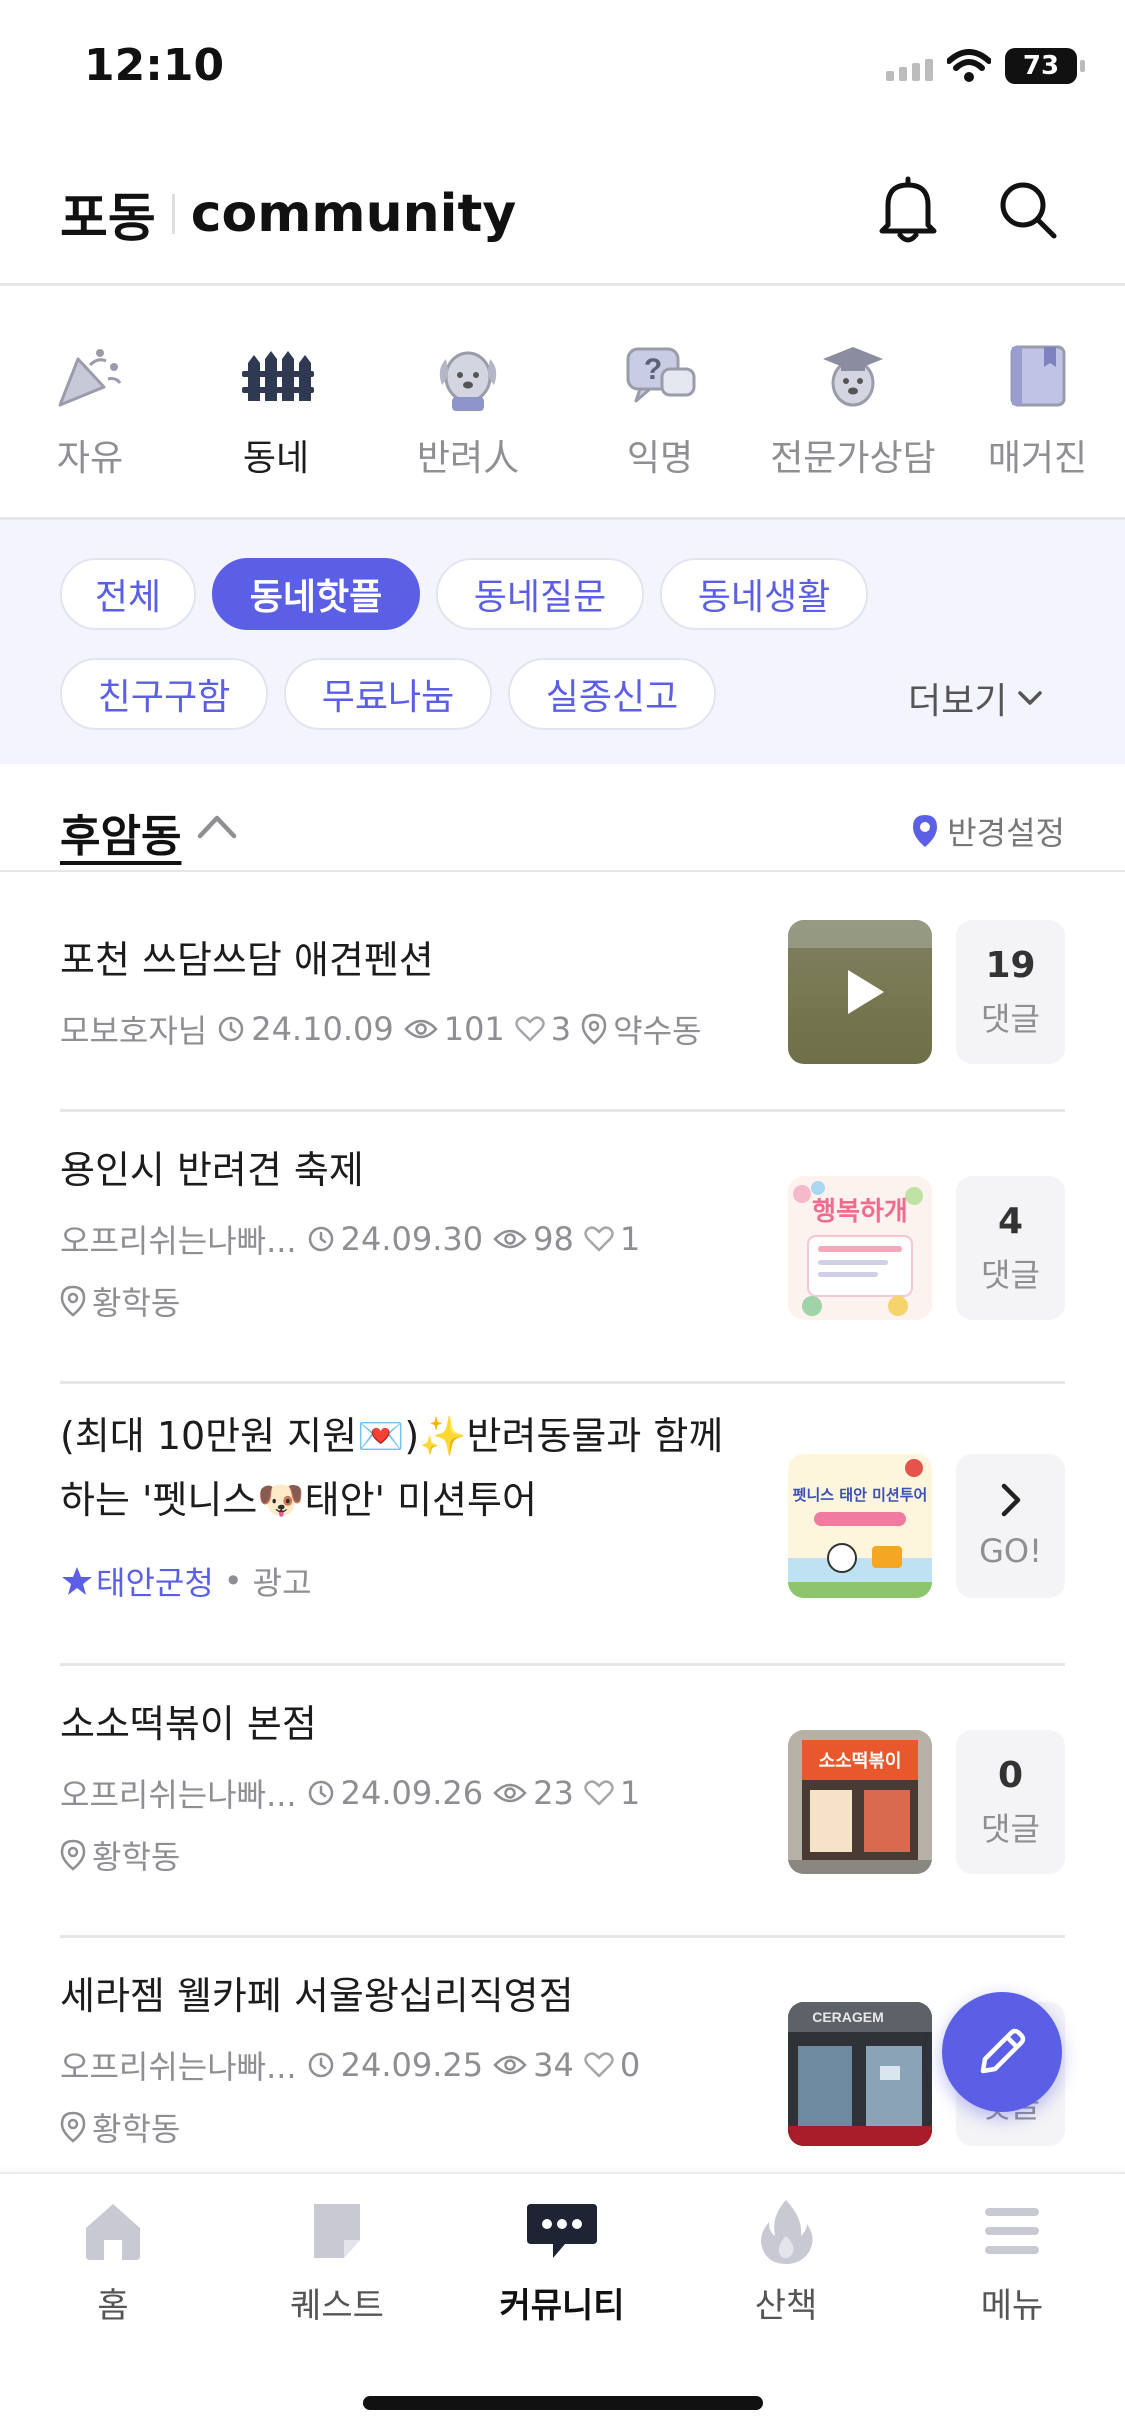 The height and width of the screenshot is (2436, 1125). Describe the element at coordinates (90, 458) in the screenshot. I see `tab-label: 자유` at that location.